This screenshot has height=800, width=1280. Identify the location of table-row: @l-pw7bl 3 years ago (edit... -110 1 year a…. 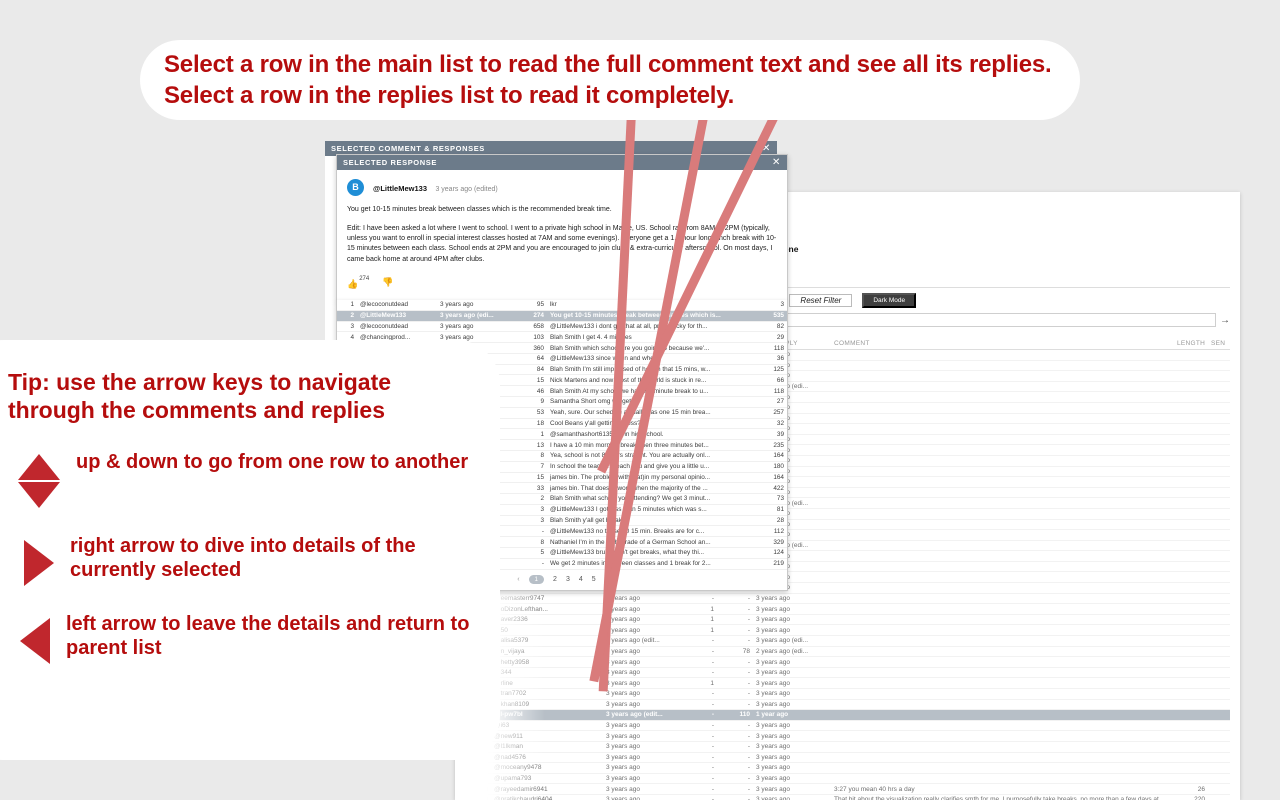
(847, 715).